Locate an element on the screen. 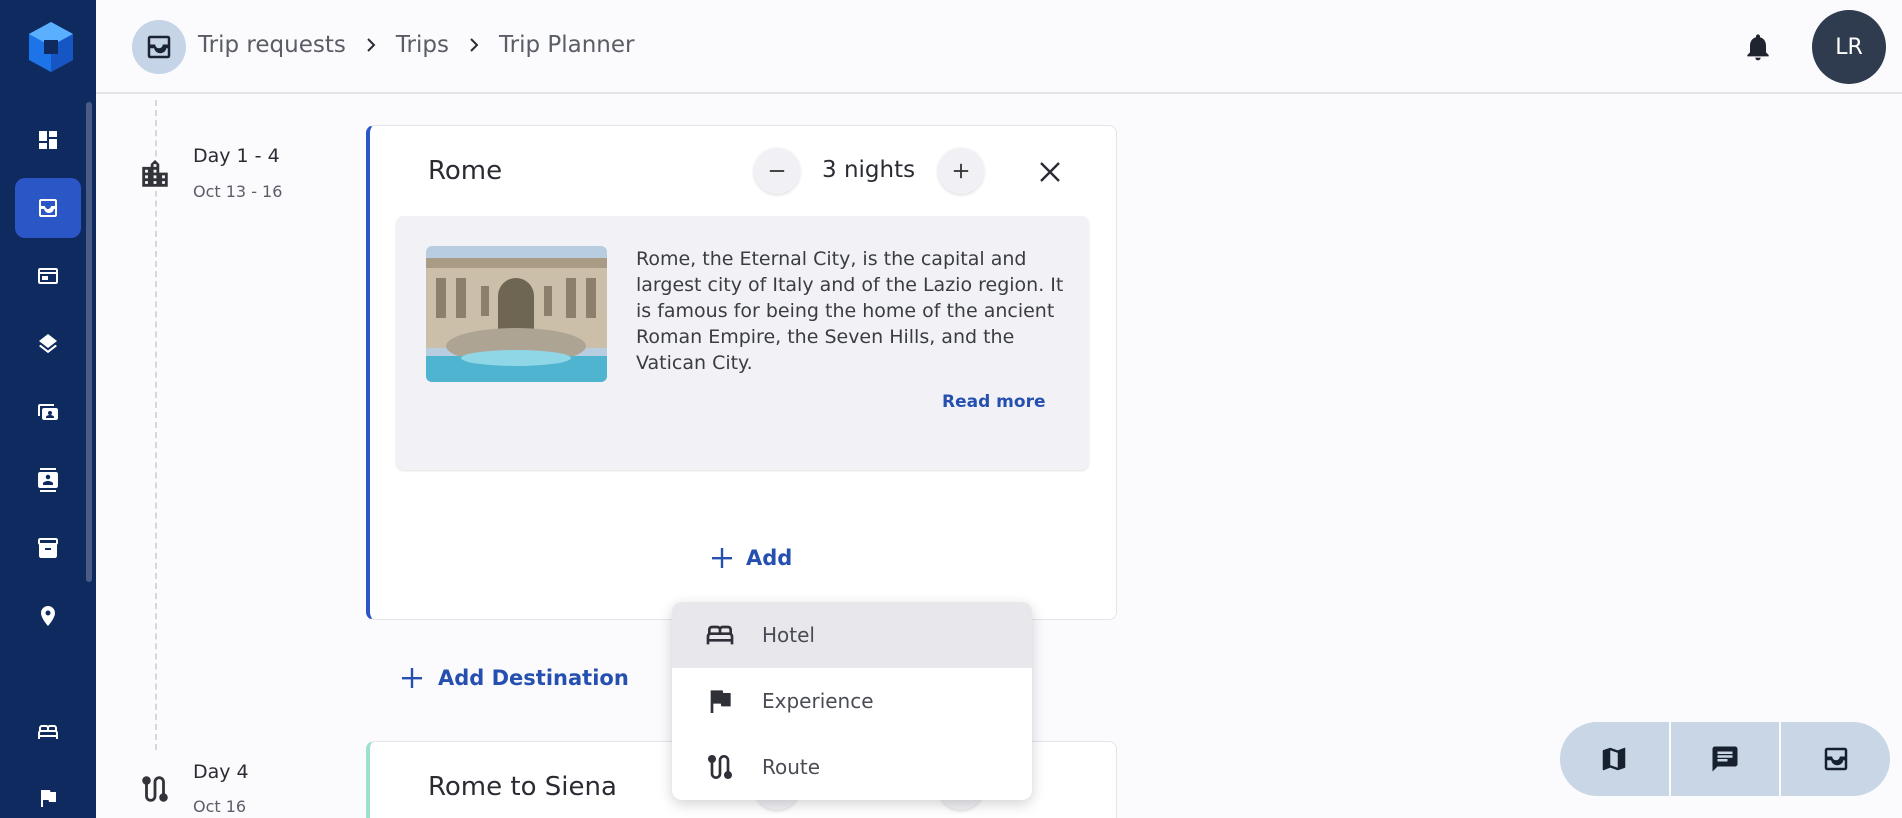  calendar-view-icon is located at coordinates (48, 276).